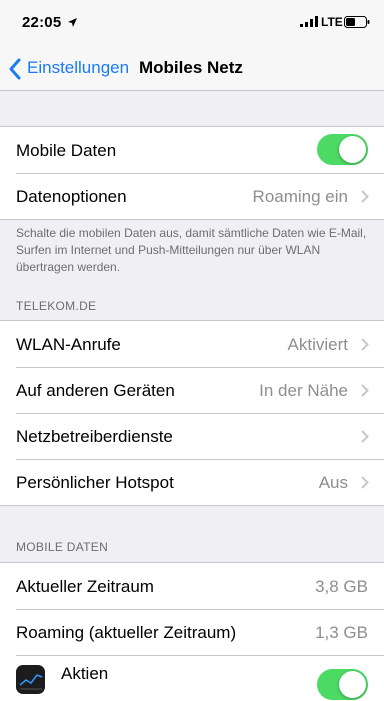 The height and width of the screenshot is (701, 384). What do you see at coordinates (192, 196) in the screenshot?
I see `data-options-row: Datenoptionen Roaming ein` at bounding box center [192, 196].